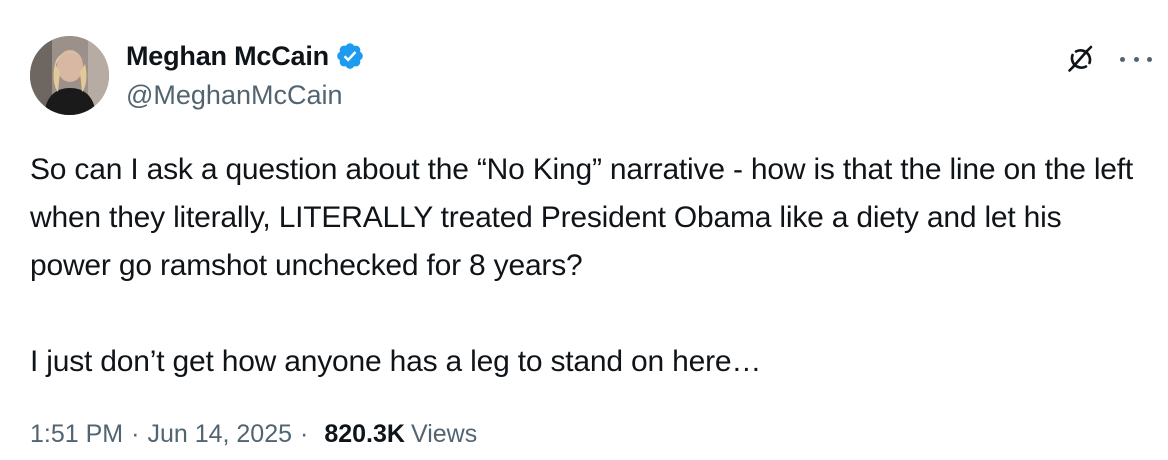 This screenshot has height=460, width=1168. Describe the element at coordinates (444, 434) in the screenshot. I see `views-label: Views` at that location.